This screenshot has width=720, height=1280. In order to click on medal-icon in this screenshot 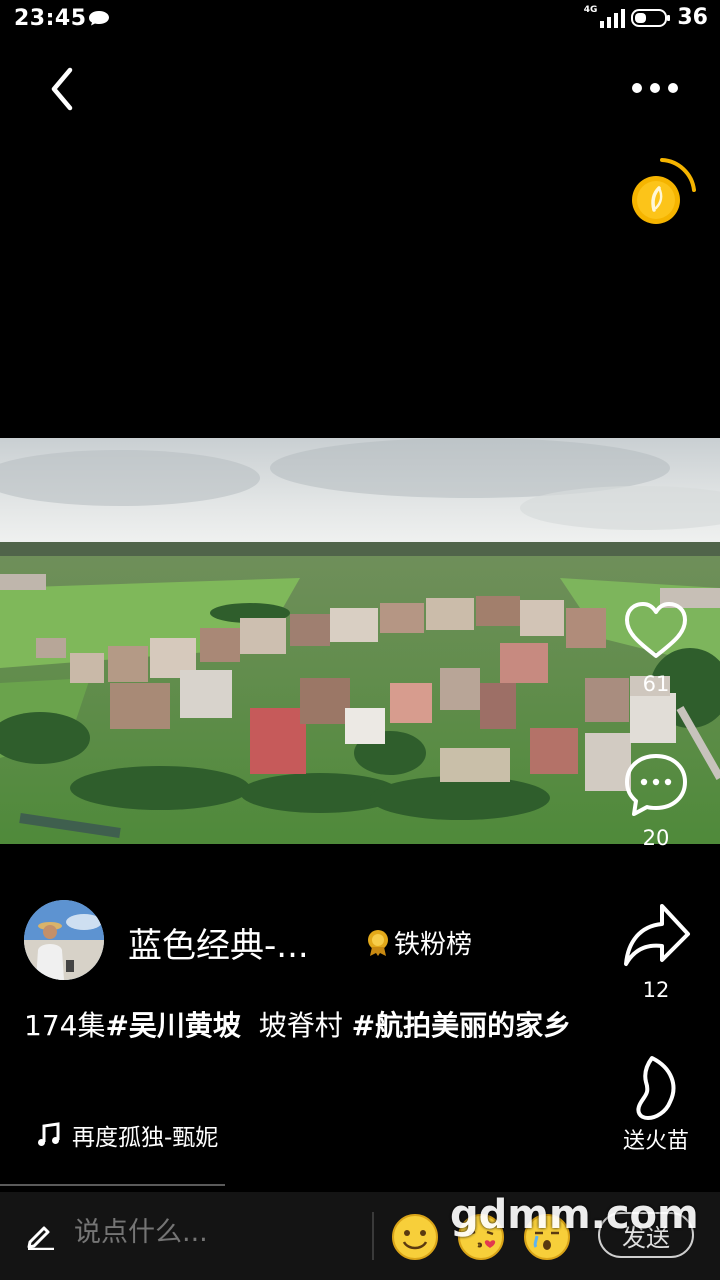, I will do `click(378, 942)`.